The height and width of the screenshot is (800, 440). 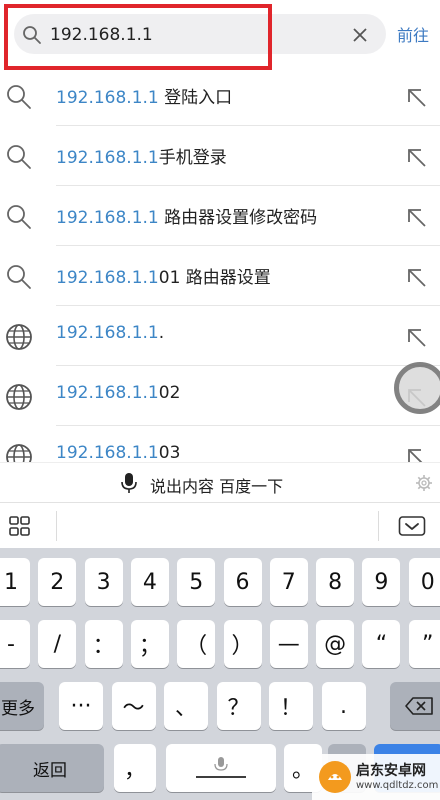 I want to click on digit-key: 2, so click(x=57, y=582).